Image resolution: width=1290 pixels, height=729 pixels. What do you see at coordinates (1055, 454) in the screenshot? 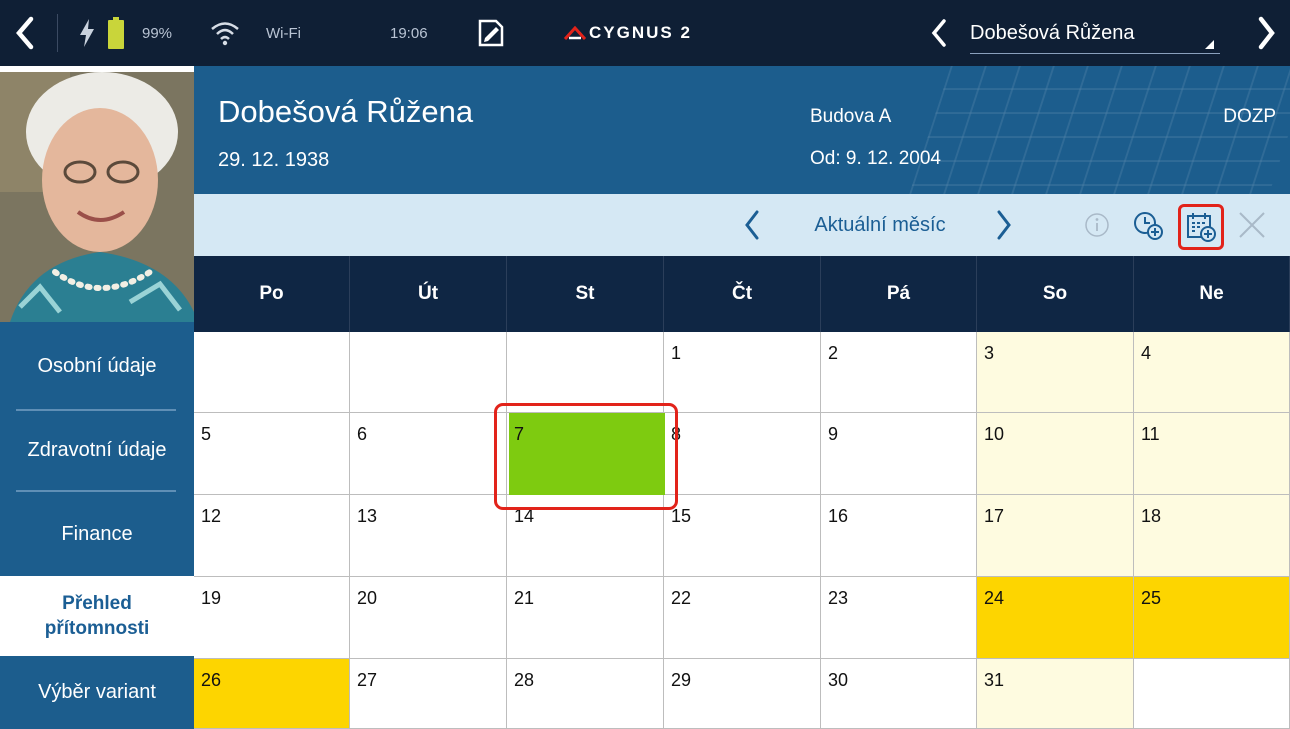
I see `calendar-day: 10` at bounding box center [1055, 454].